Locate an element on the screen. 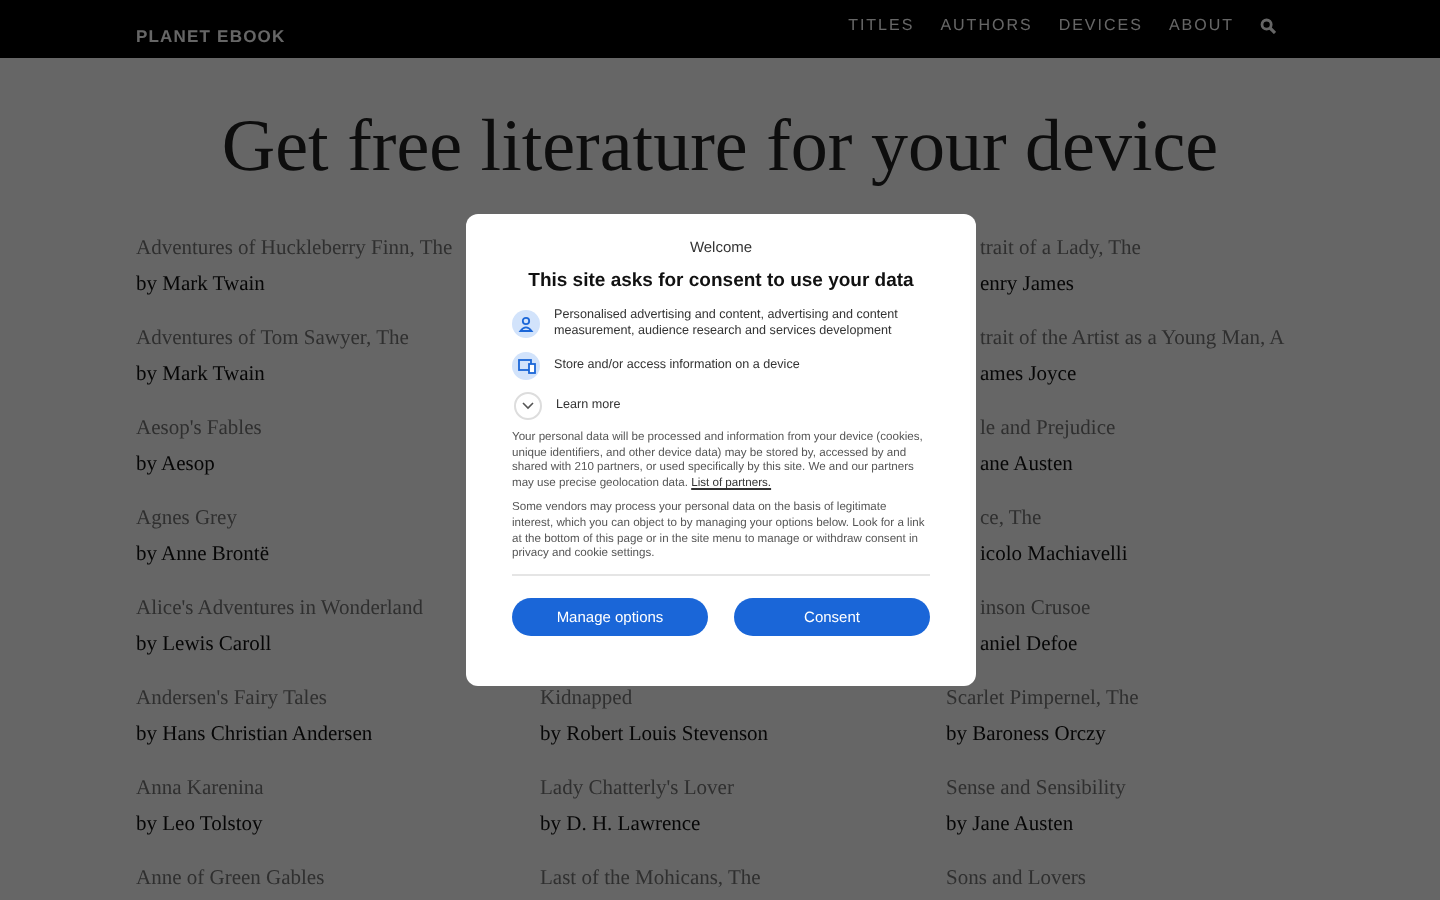  page-heading: Get free literature for your device is located at coordinates (720, 148).